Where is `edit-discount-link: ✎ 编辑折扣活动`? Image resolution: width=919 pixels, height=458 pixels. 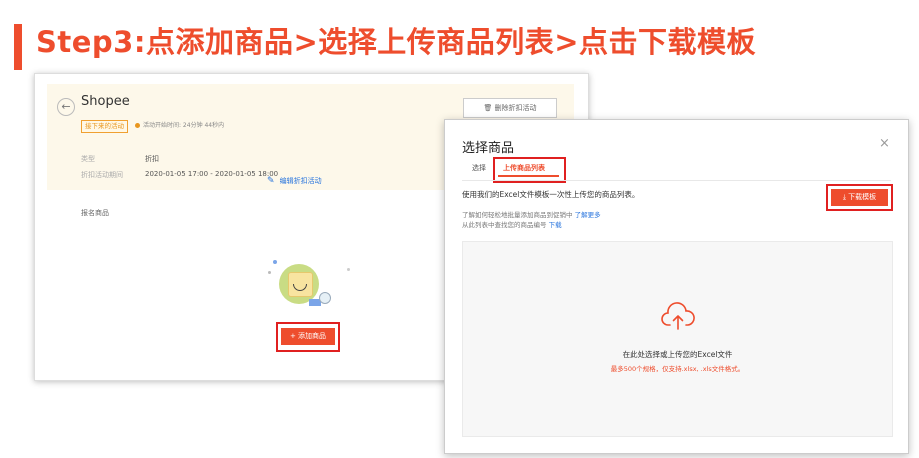
edit-discount-link: ✎ 编辑折扣活动 is located at coordinates (294, 177).